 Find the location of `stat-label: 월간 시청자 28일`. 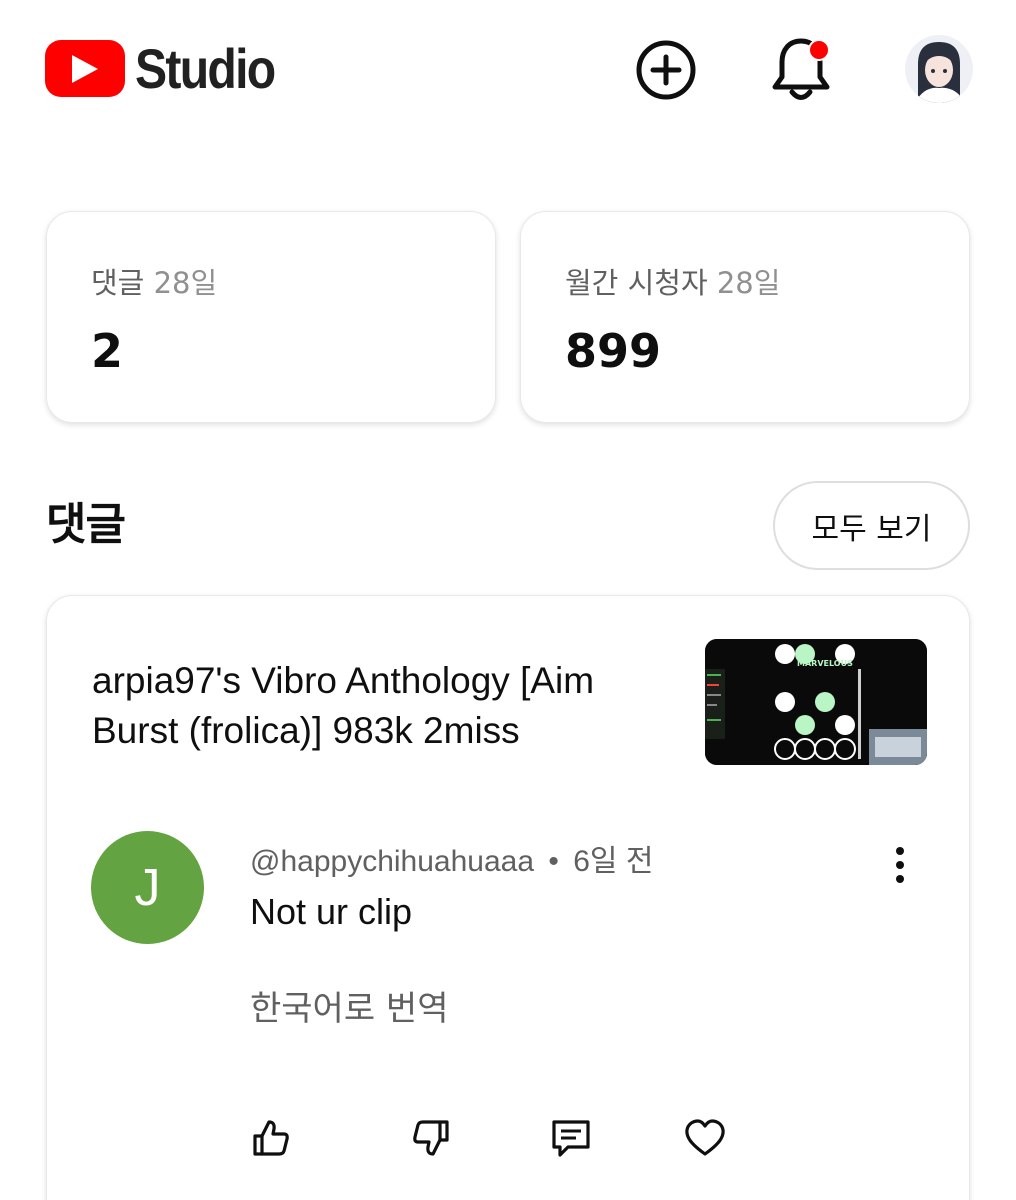

stat-label: 월간 시청자 28일 is located at coordinates (672, 281).